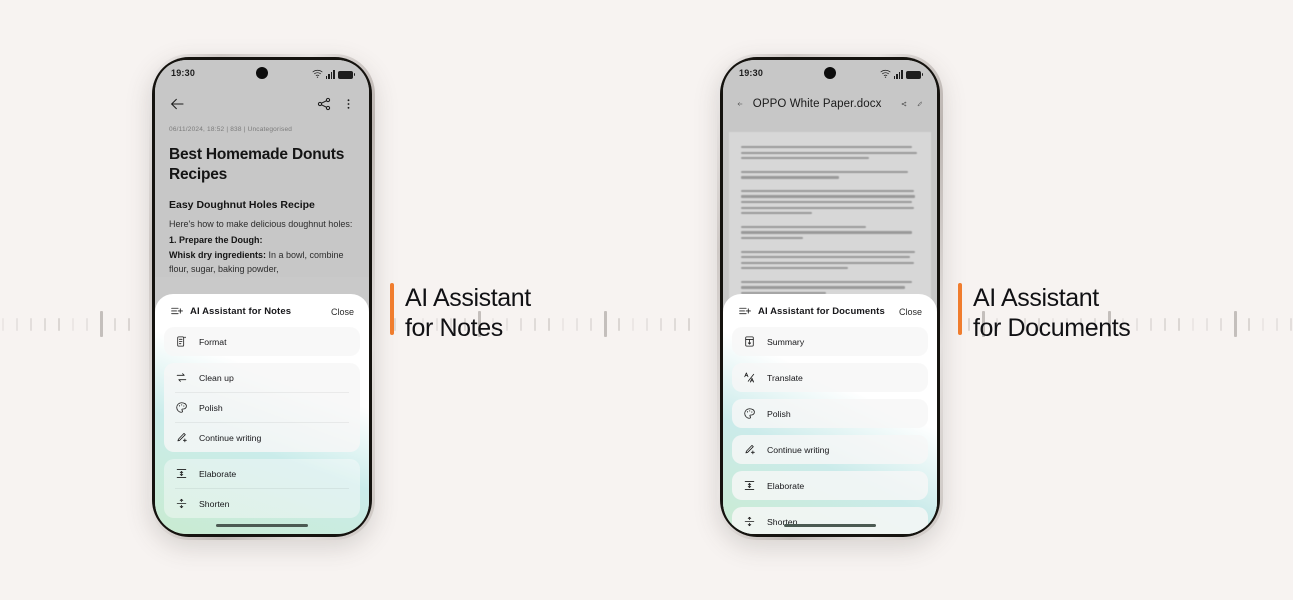  I want to click on ai-action-label: Summary, so click(786, 341).